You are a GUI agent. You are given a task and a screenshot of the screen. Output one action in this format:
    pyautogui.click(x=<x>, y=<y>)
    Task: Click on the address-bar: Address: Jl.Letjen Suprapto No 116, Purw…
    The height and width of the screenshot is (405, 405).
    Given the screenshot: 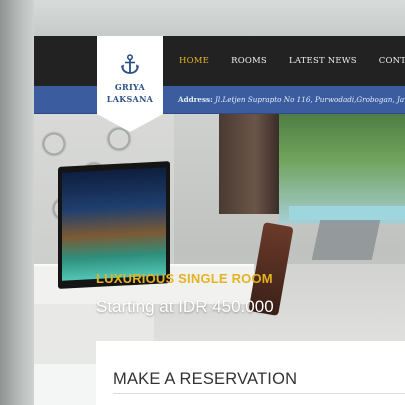 What is the action you would take?
    pyautogui.click(x=219, y=100)
    